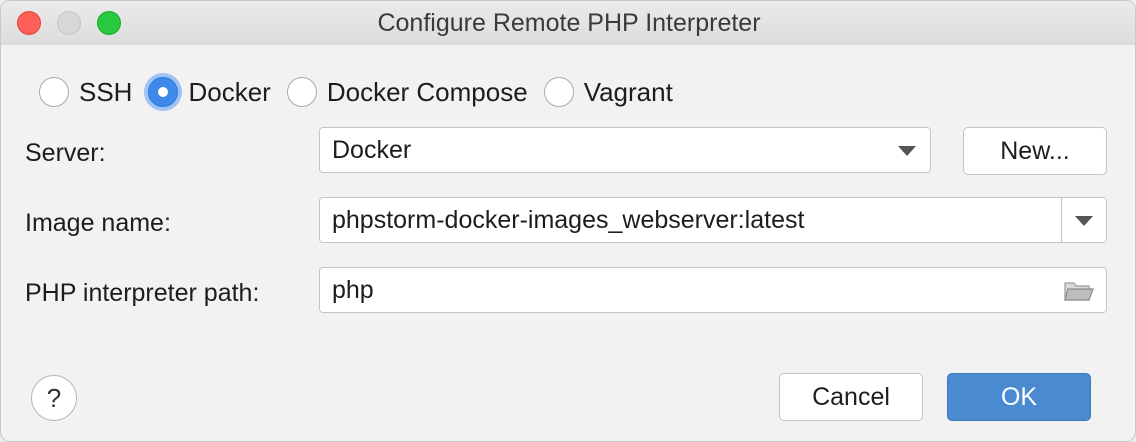 The height and width of the screenshot is (442, 1136). I want to click on radio-label: Docker Compose, so click(427, 91).